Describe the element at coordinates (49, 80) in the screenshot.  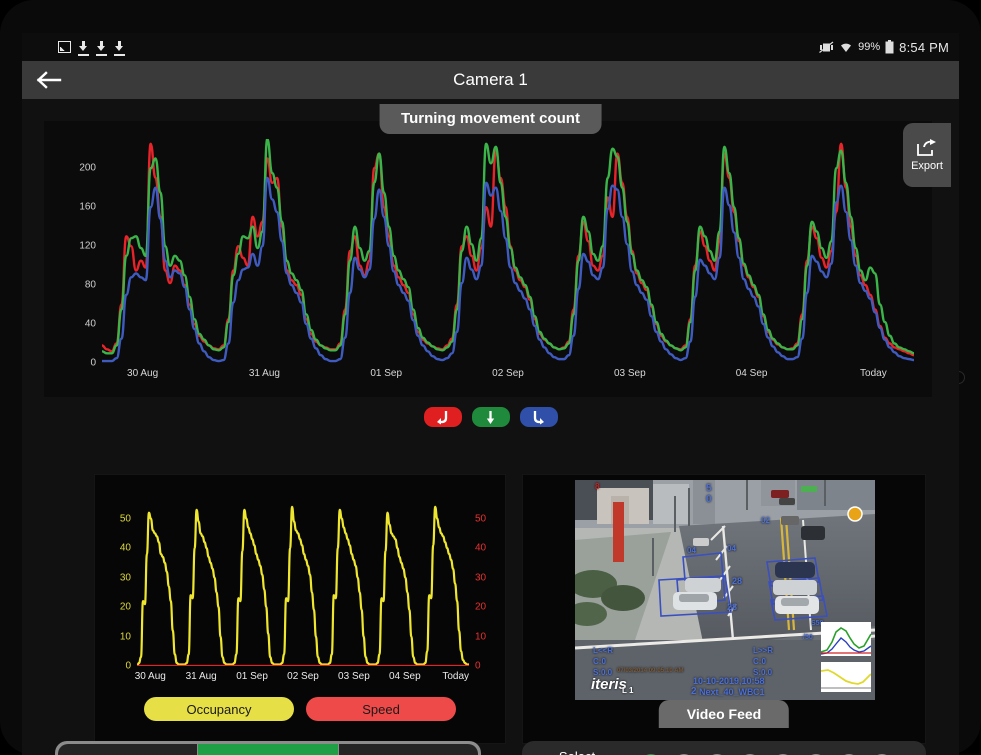
I see `back-arrow-icon` at that location.